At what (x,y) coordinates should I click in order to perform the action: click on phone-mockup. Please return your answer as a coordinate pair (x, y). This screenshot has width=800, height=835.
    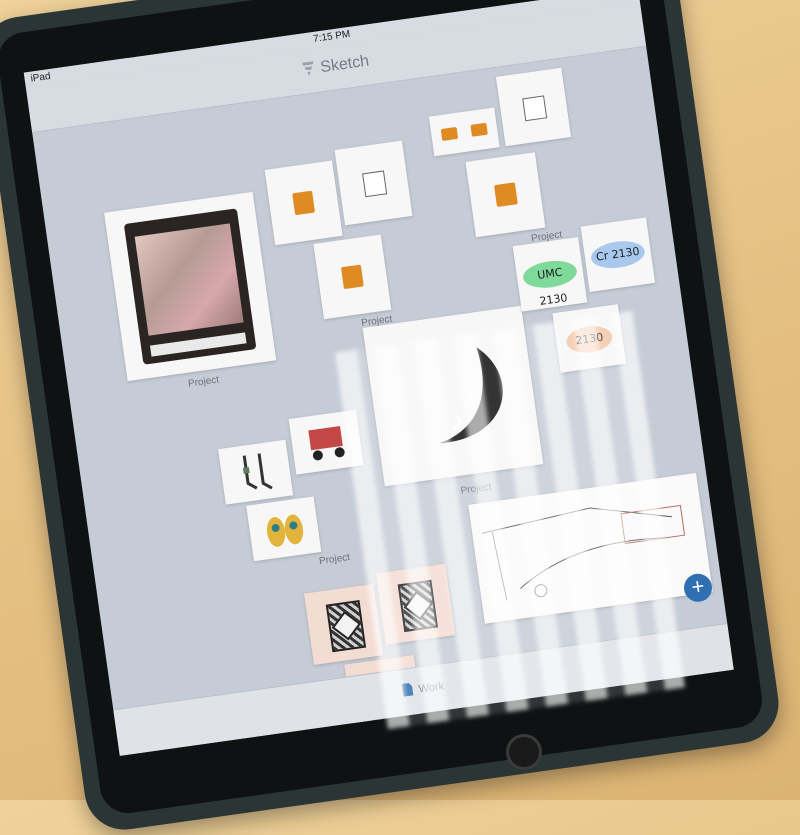
    Looking at the image, I should click on (190, 286).